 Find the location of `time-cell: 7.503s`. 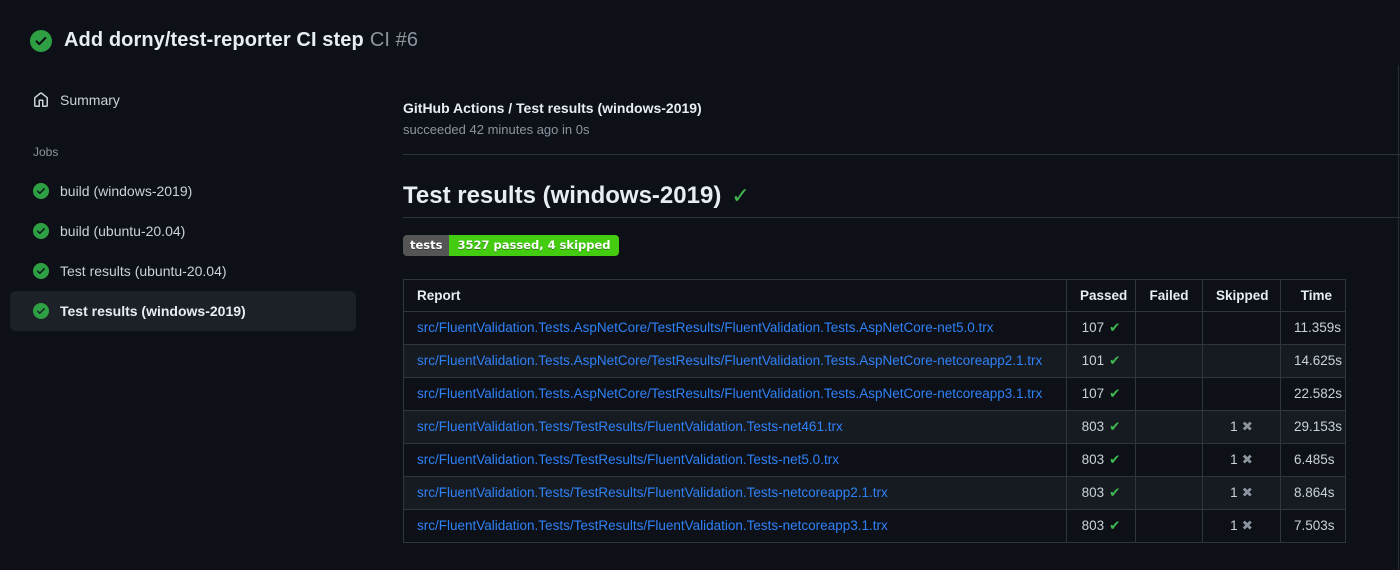

time-cell: 7.503s is located at coordinates (1313, 525).